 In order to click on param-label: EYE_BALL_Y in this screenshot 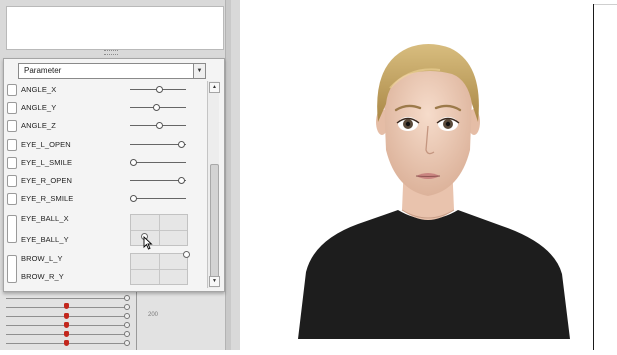, I will do `click(45, 239)`.